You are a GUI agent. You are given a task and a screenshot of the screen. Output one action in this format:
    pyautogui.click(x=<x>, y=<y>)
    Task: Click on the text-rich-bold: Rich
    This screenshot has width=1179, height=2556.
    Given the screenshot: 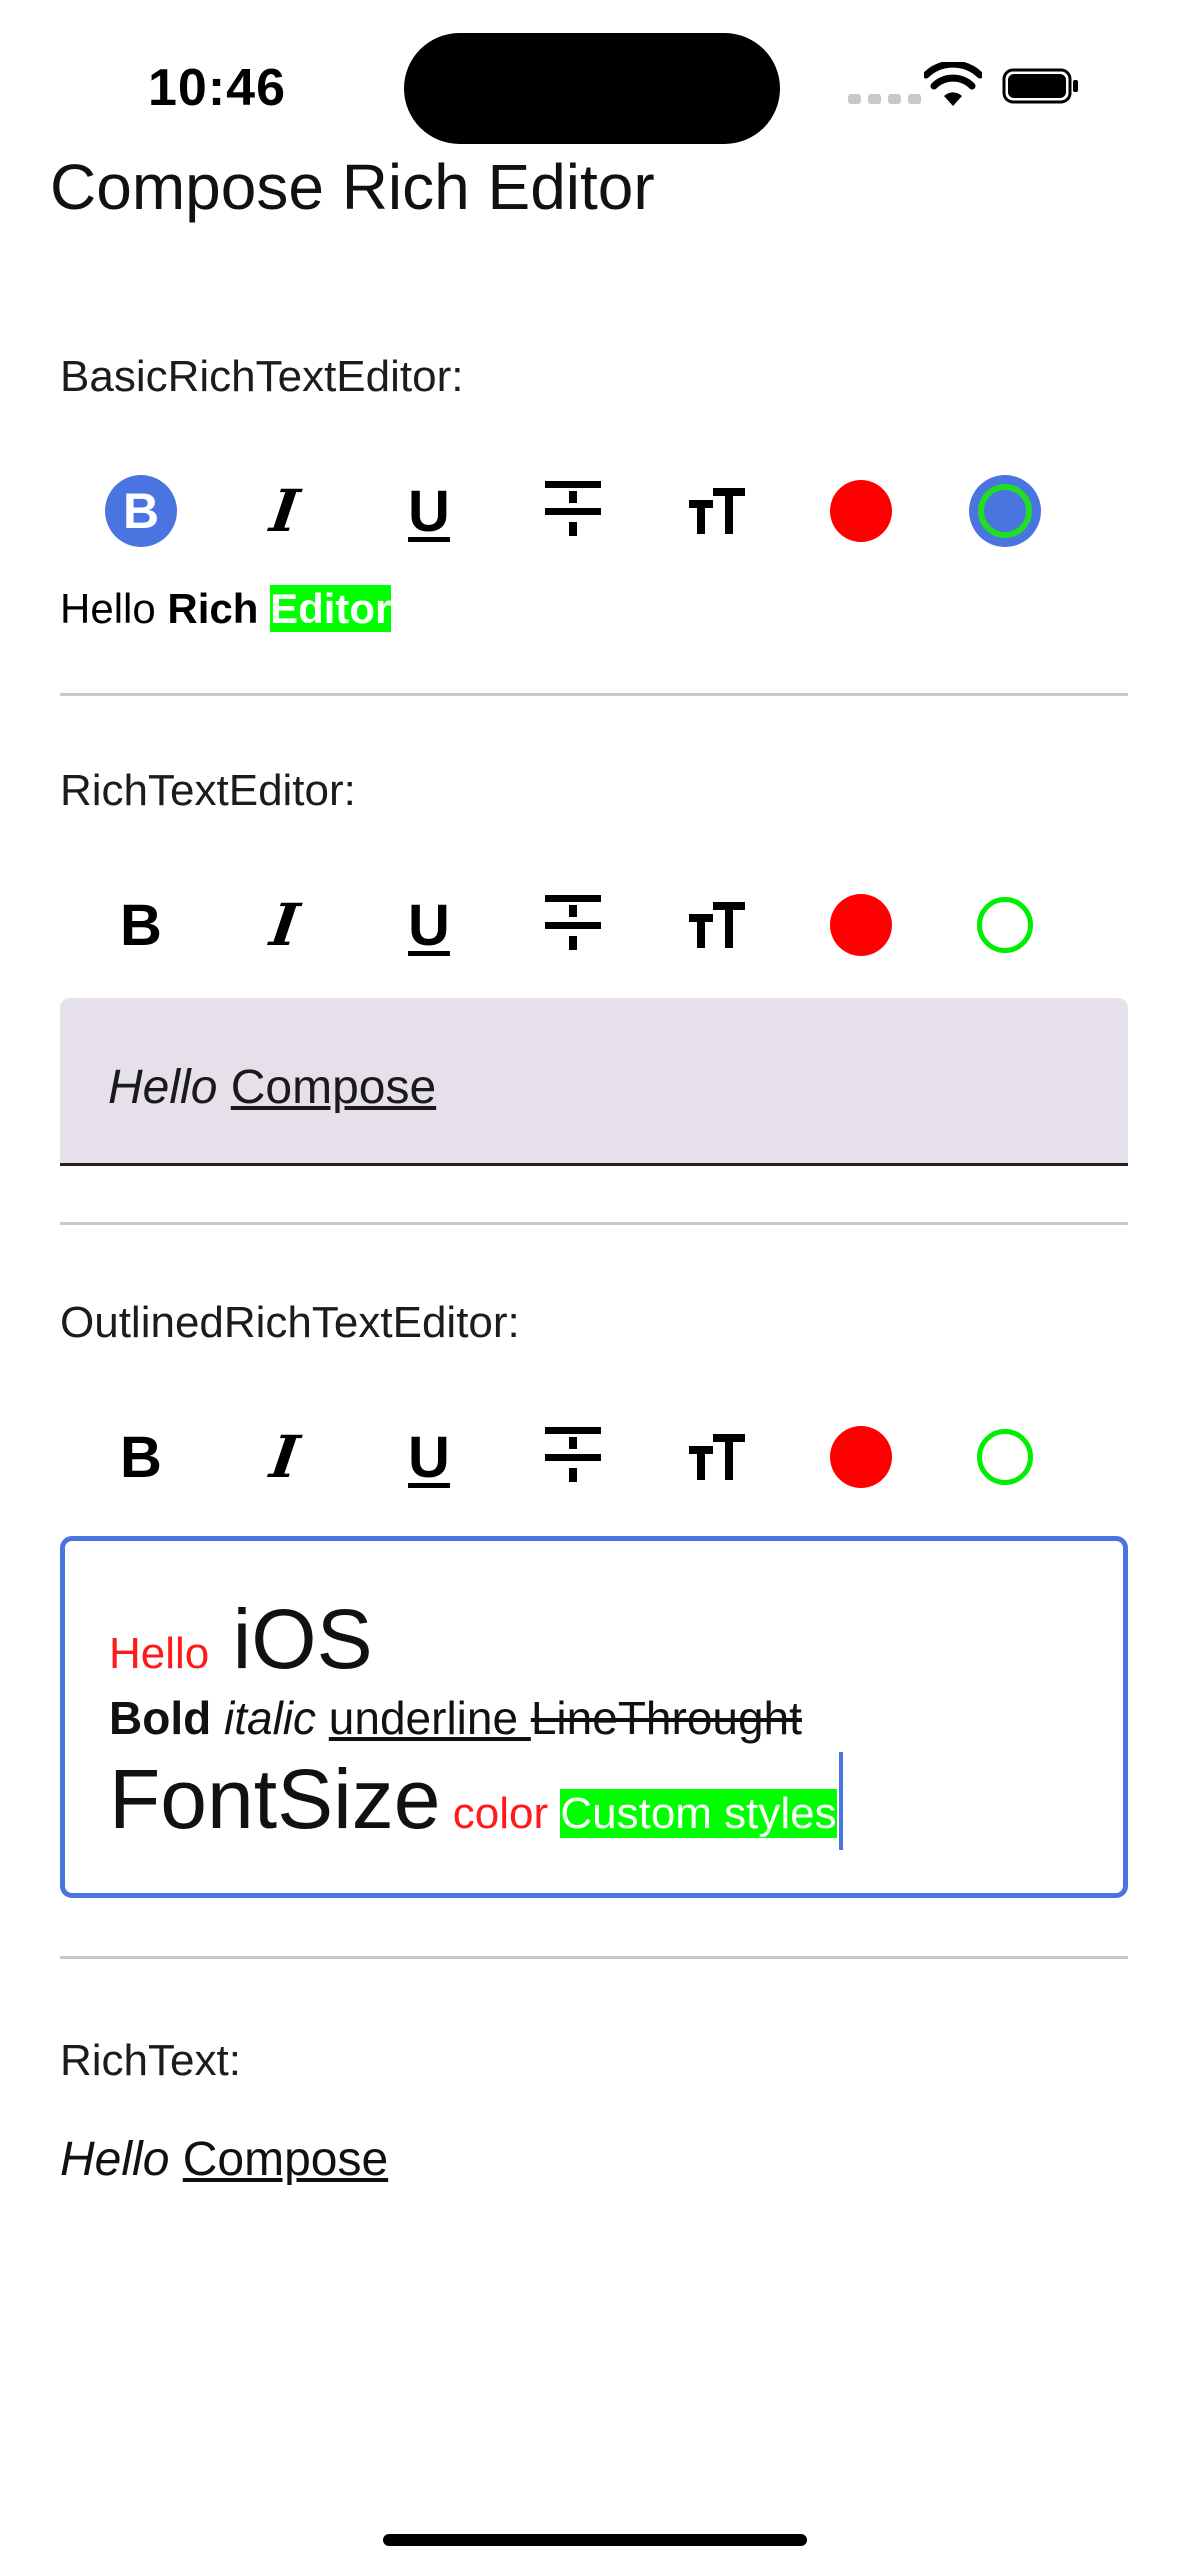 What is the action you would take?
    pyautogui.click(x=213, y=608)
    